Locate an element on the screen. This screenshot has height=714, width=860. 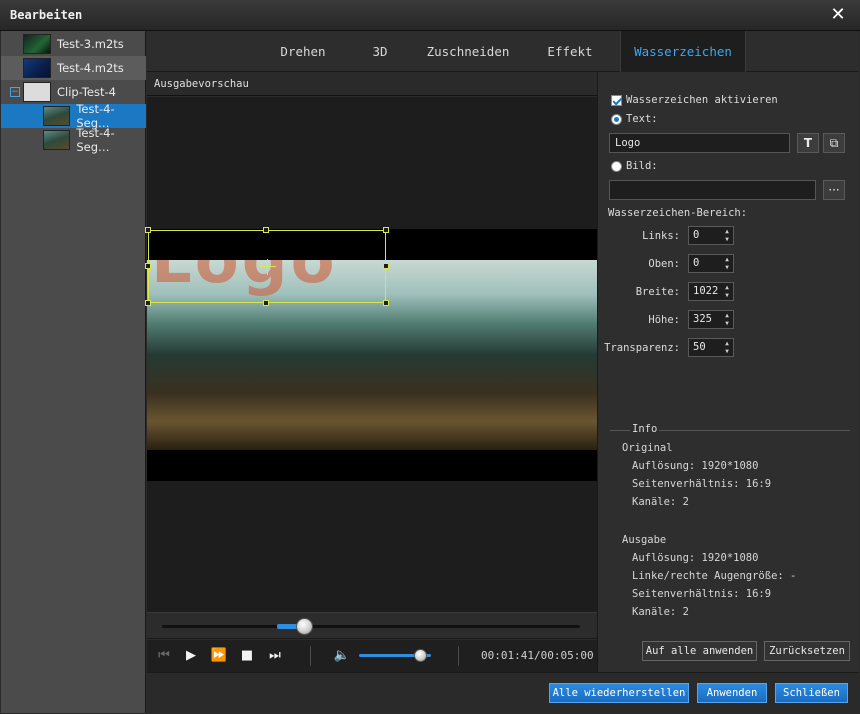
spinner-value: 325 is located at coordinates (702, 319).